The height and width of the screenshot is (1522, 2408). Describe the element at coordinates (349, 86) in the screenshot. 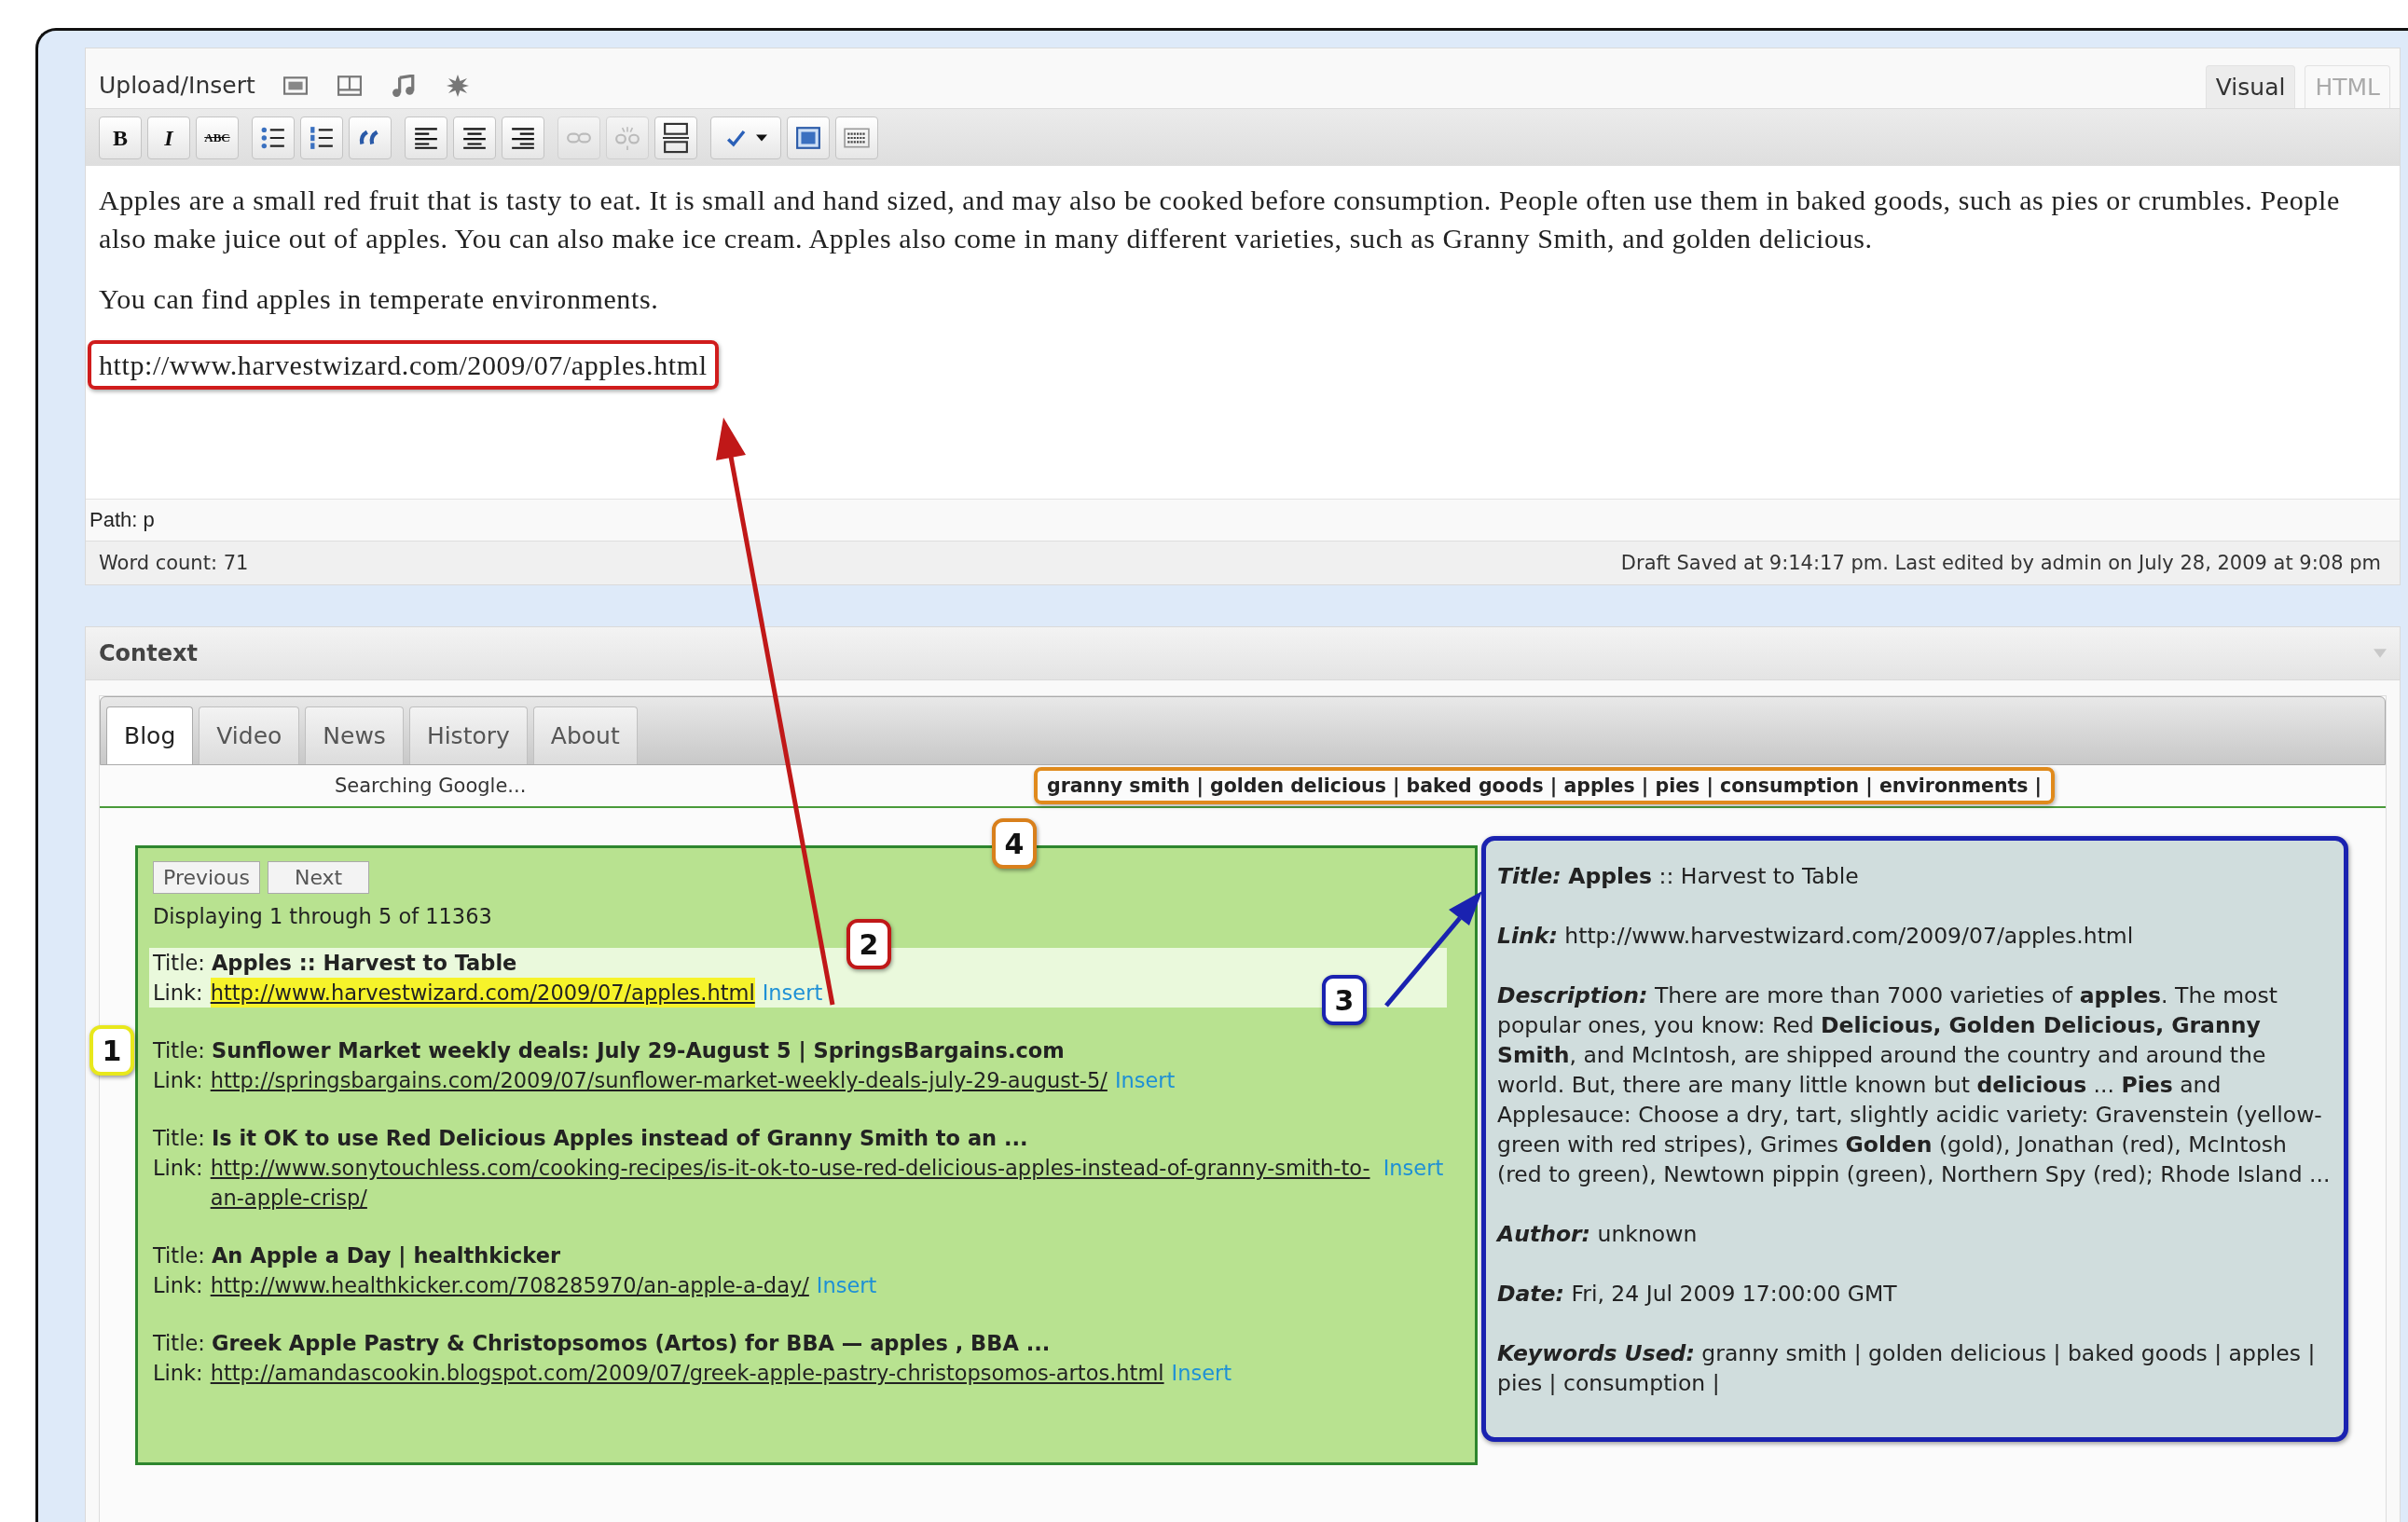

I see `film-icon` at that location.